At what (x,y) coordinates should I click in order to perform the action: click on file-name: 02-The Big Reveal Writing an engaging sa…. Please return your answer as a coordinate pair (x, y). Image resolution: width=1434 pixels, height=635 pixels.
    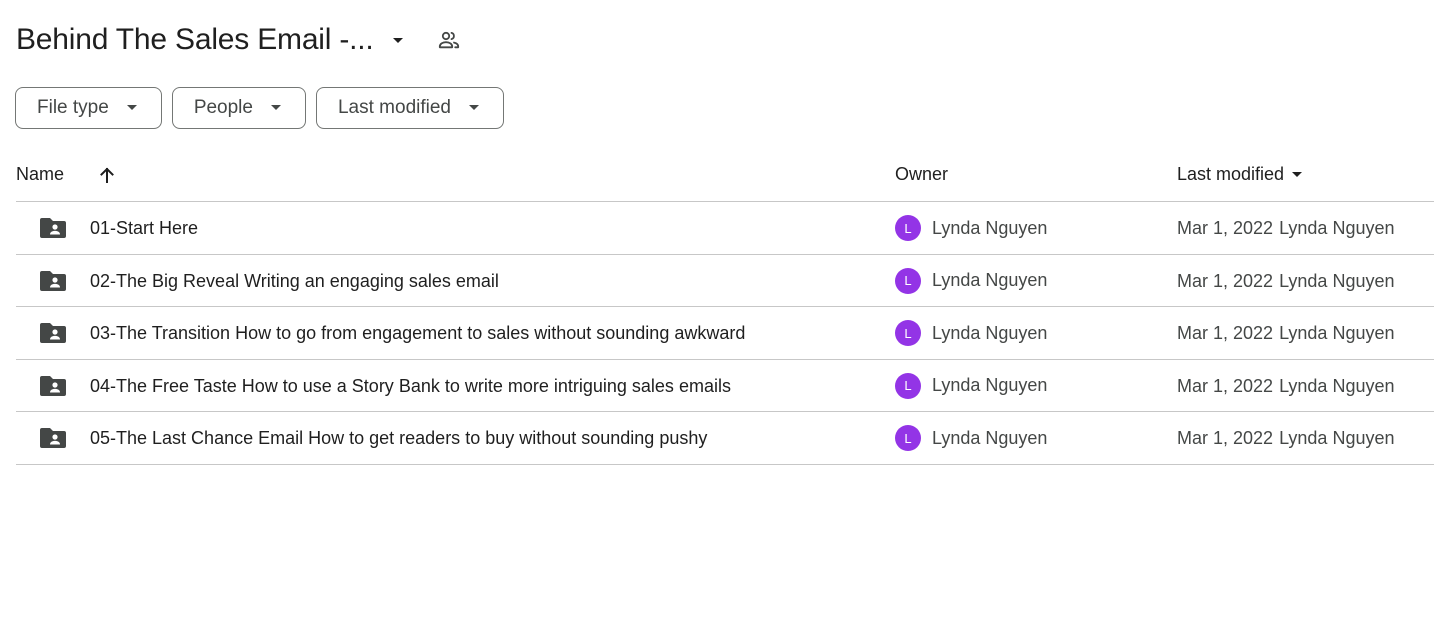
    Looking at the image, I should click on (294, 281).